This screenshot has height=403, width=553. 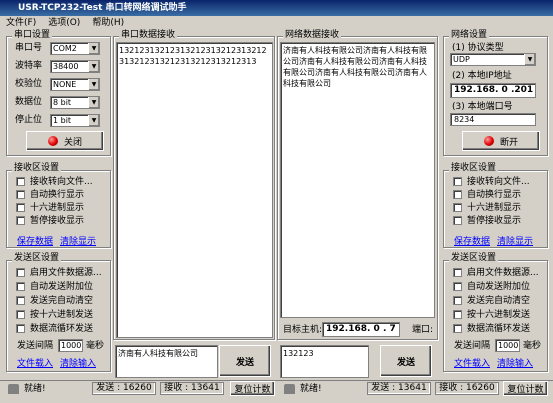 I want to click on net-send-input: 132123, so click(x=324, y=361).